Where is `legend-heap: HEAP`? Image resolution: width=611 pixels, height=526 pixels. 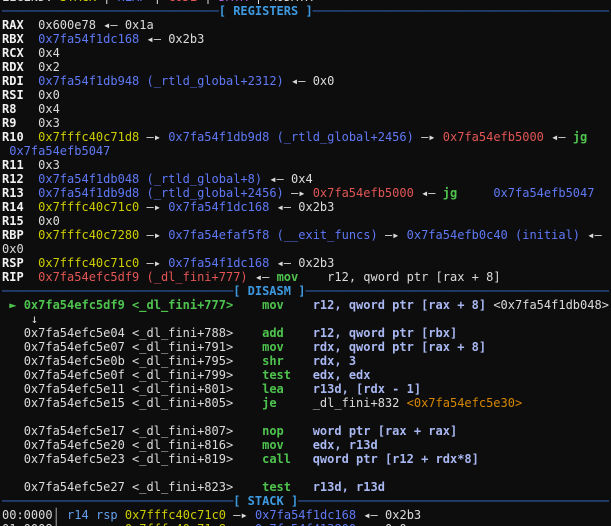
legend-heap: HEAP is located at coordinates (132, 2).